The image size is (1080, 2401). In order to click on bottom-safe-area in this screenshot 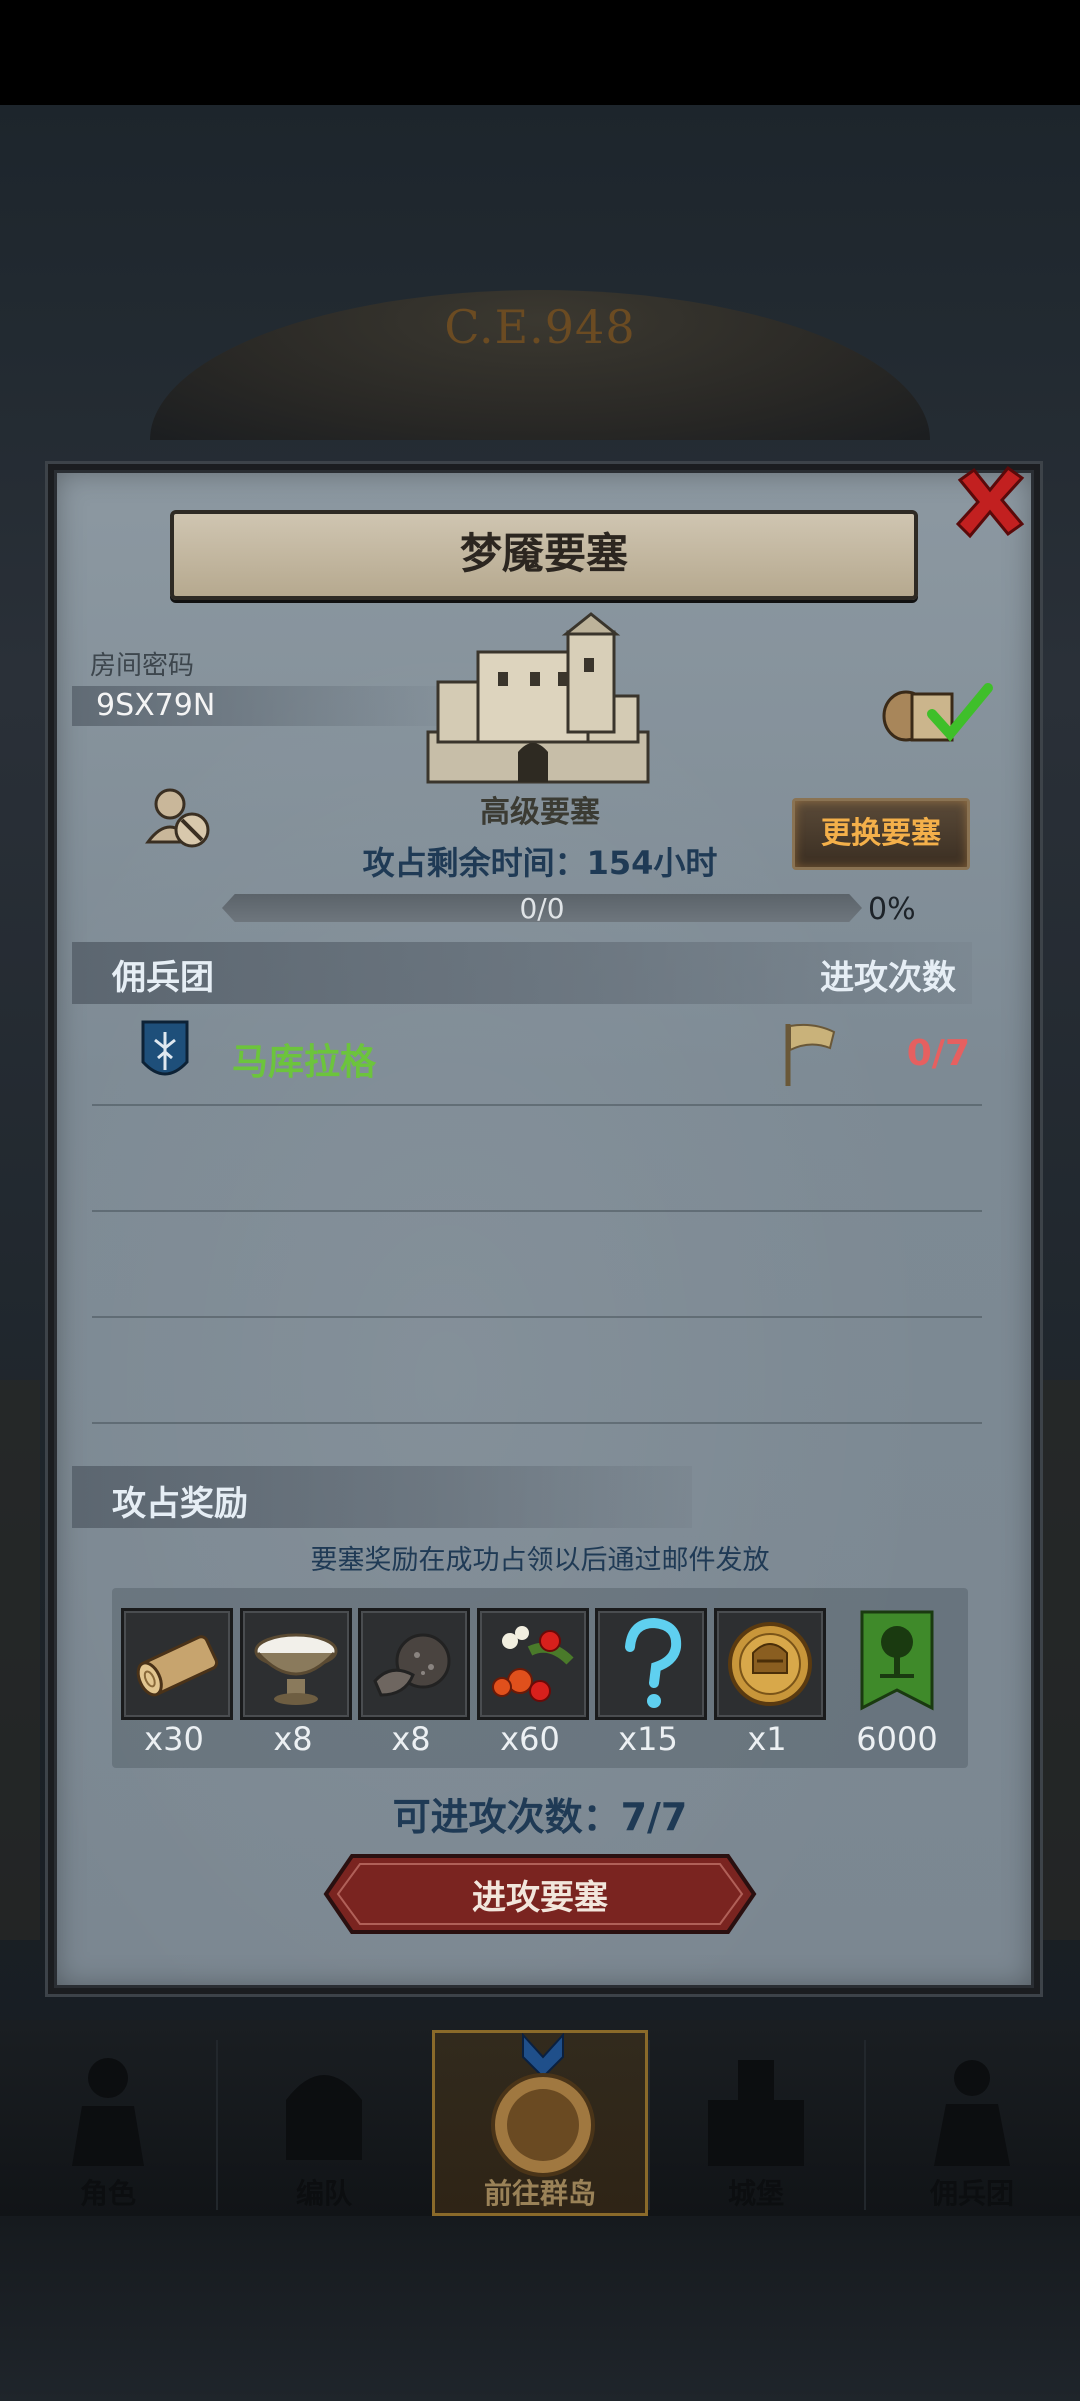, I will do `click(540, 2308)`.